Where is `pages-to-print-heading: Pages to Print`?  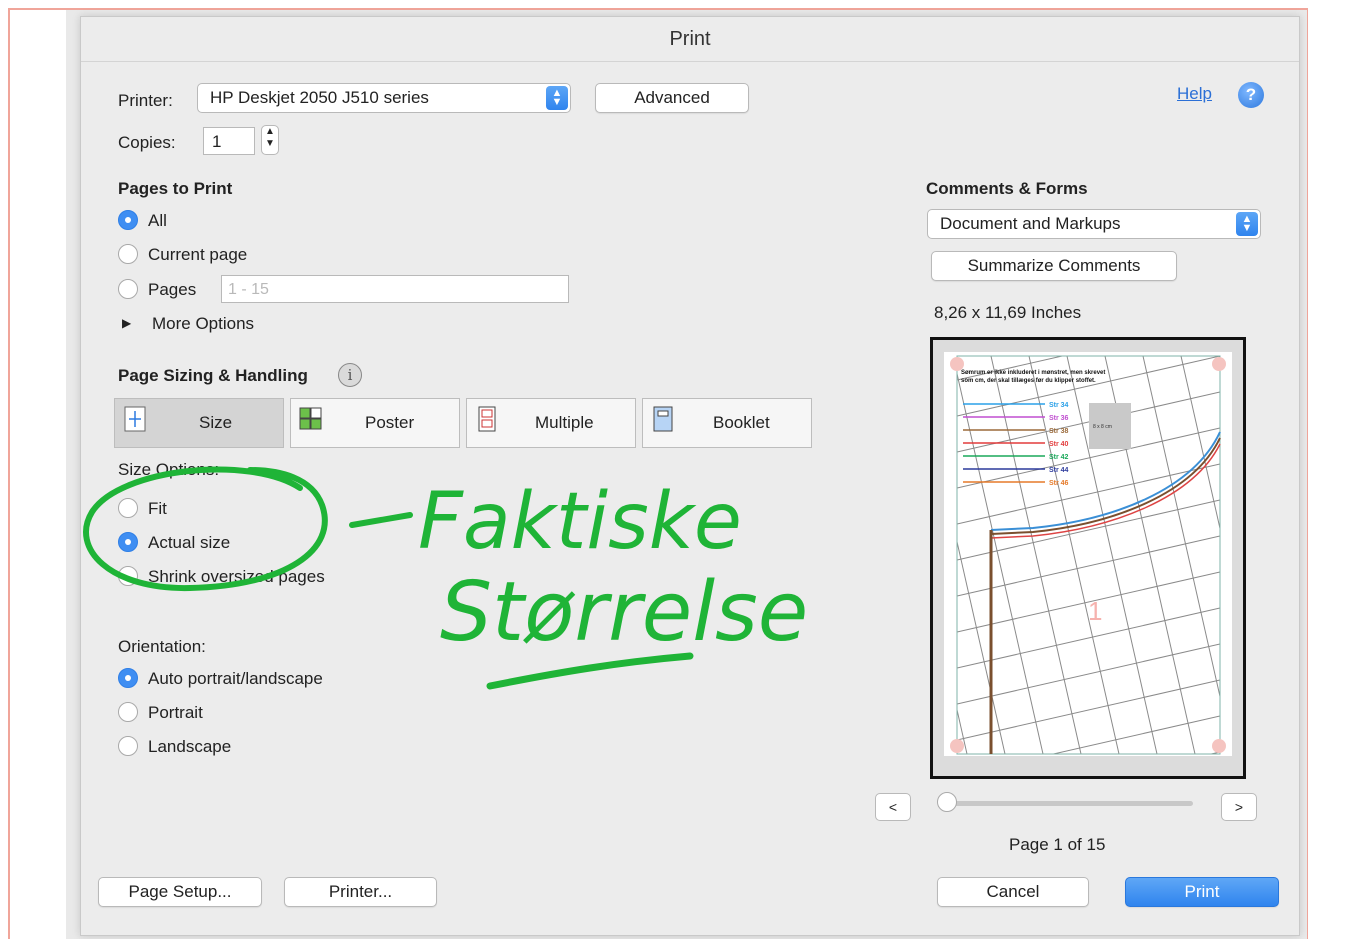 pages-to-print-heading: Pages to Print is located at coordinates (175, 188).